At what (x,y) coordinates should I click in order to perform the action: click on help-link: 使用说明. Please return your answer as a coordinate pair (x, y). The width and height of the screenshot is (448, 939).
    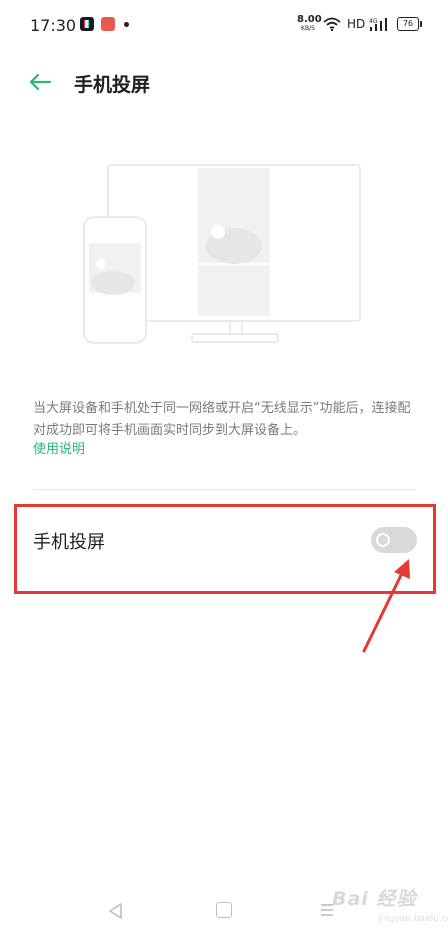
    Looking at the image, I should click on (59, 447).